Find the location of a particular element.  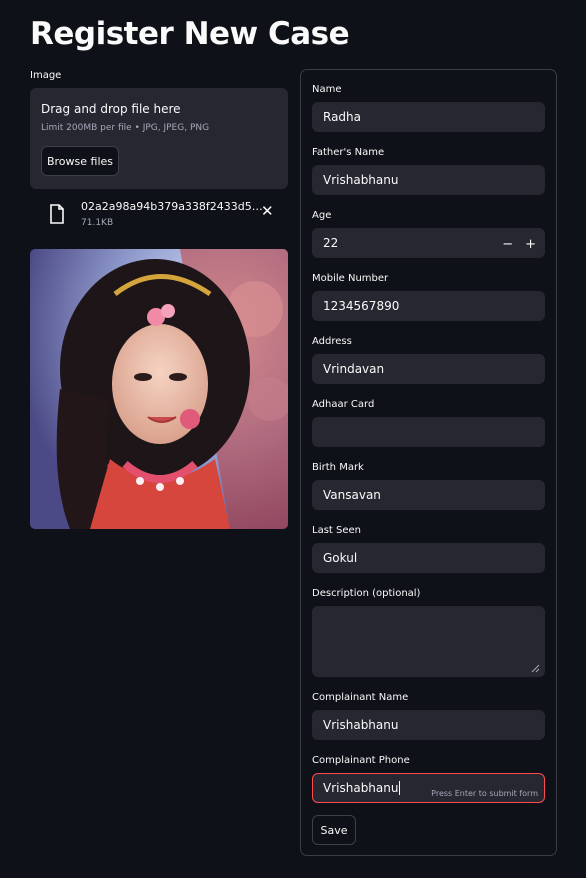

complainant-phone-label: Complainant Phone is located at coordinates (361, 760).